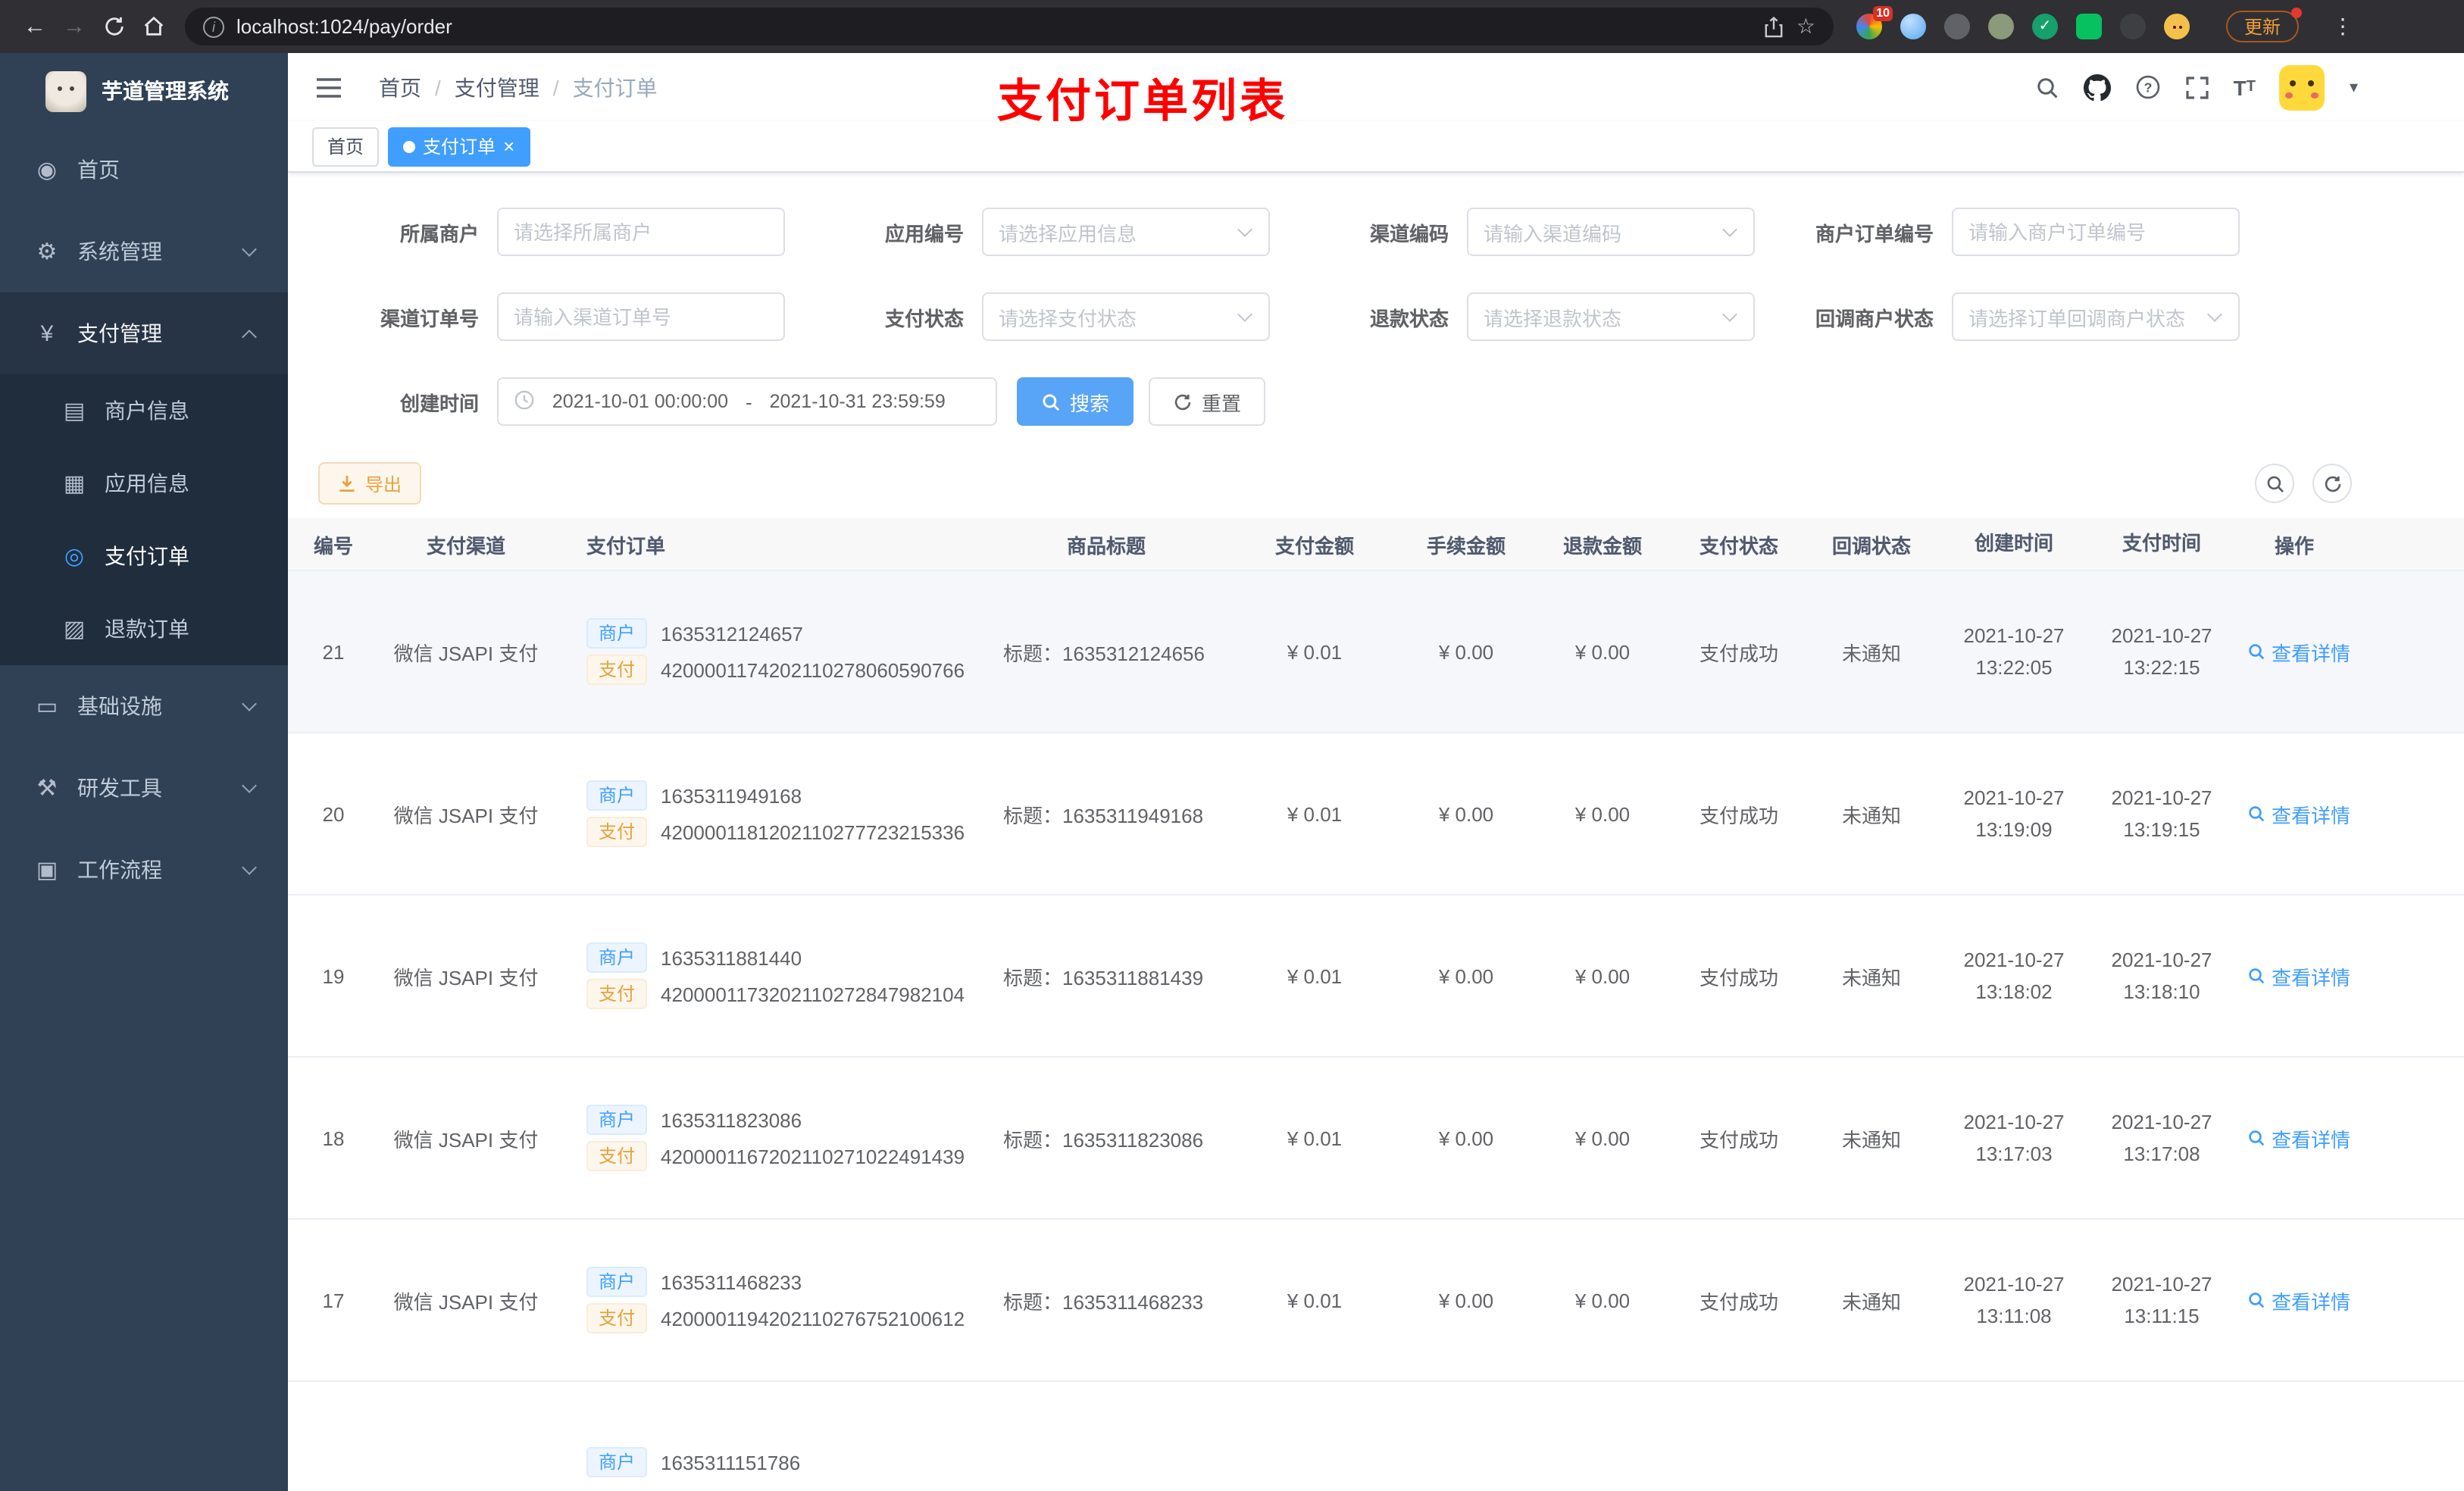 The height and width of the screenshot is (1491, 2464). I want to click on col-operations: 操作, so click(2295, 545).